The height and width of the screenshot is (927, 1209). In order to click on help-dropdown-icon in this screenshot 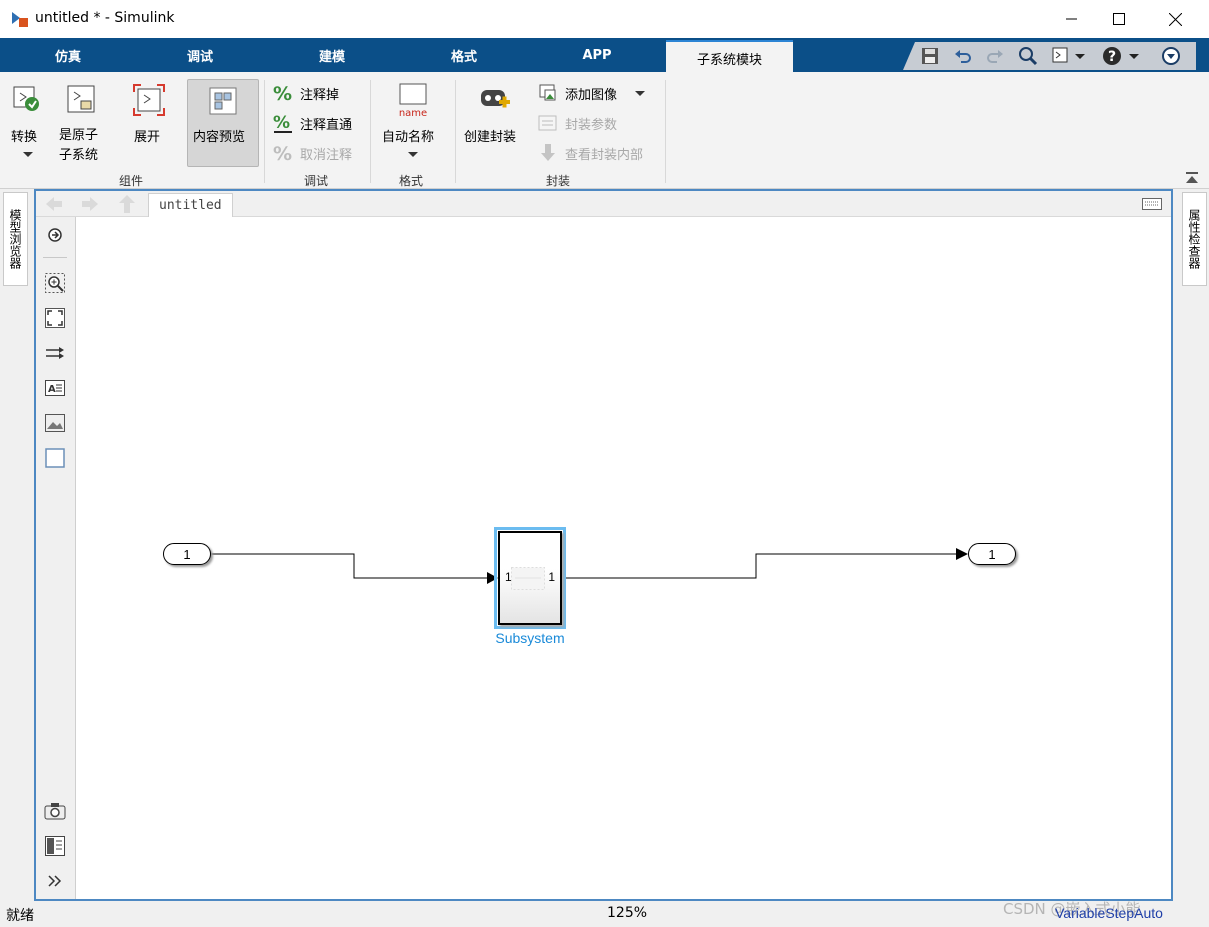, I will do `click(1134, 56)`.